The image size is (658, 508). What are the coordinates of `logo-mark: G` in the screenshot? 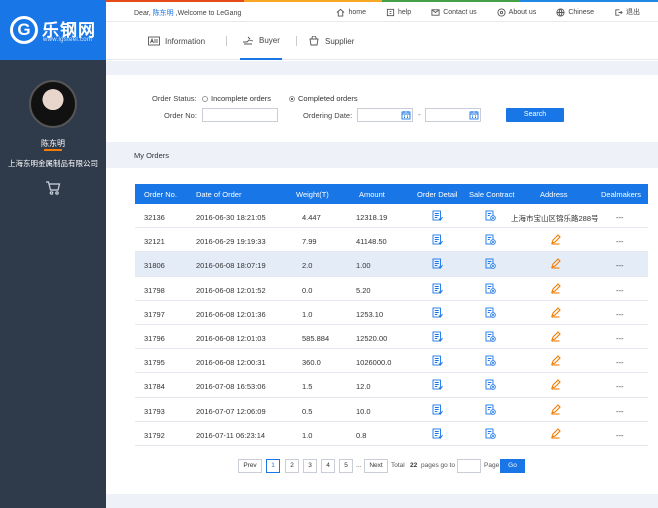 It's located at (24, 30).